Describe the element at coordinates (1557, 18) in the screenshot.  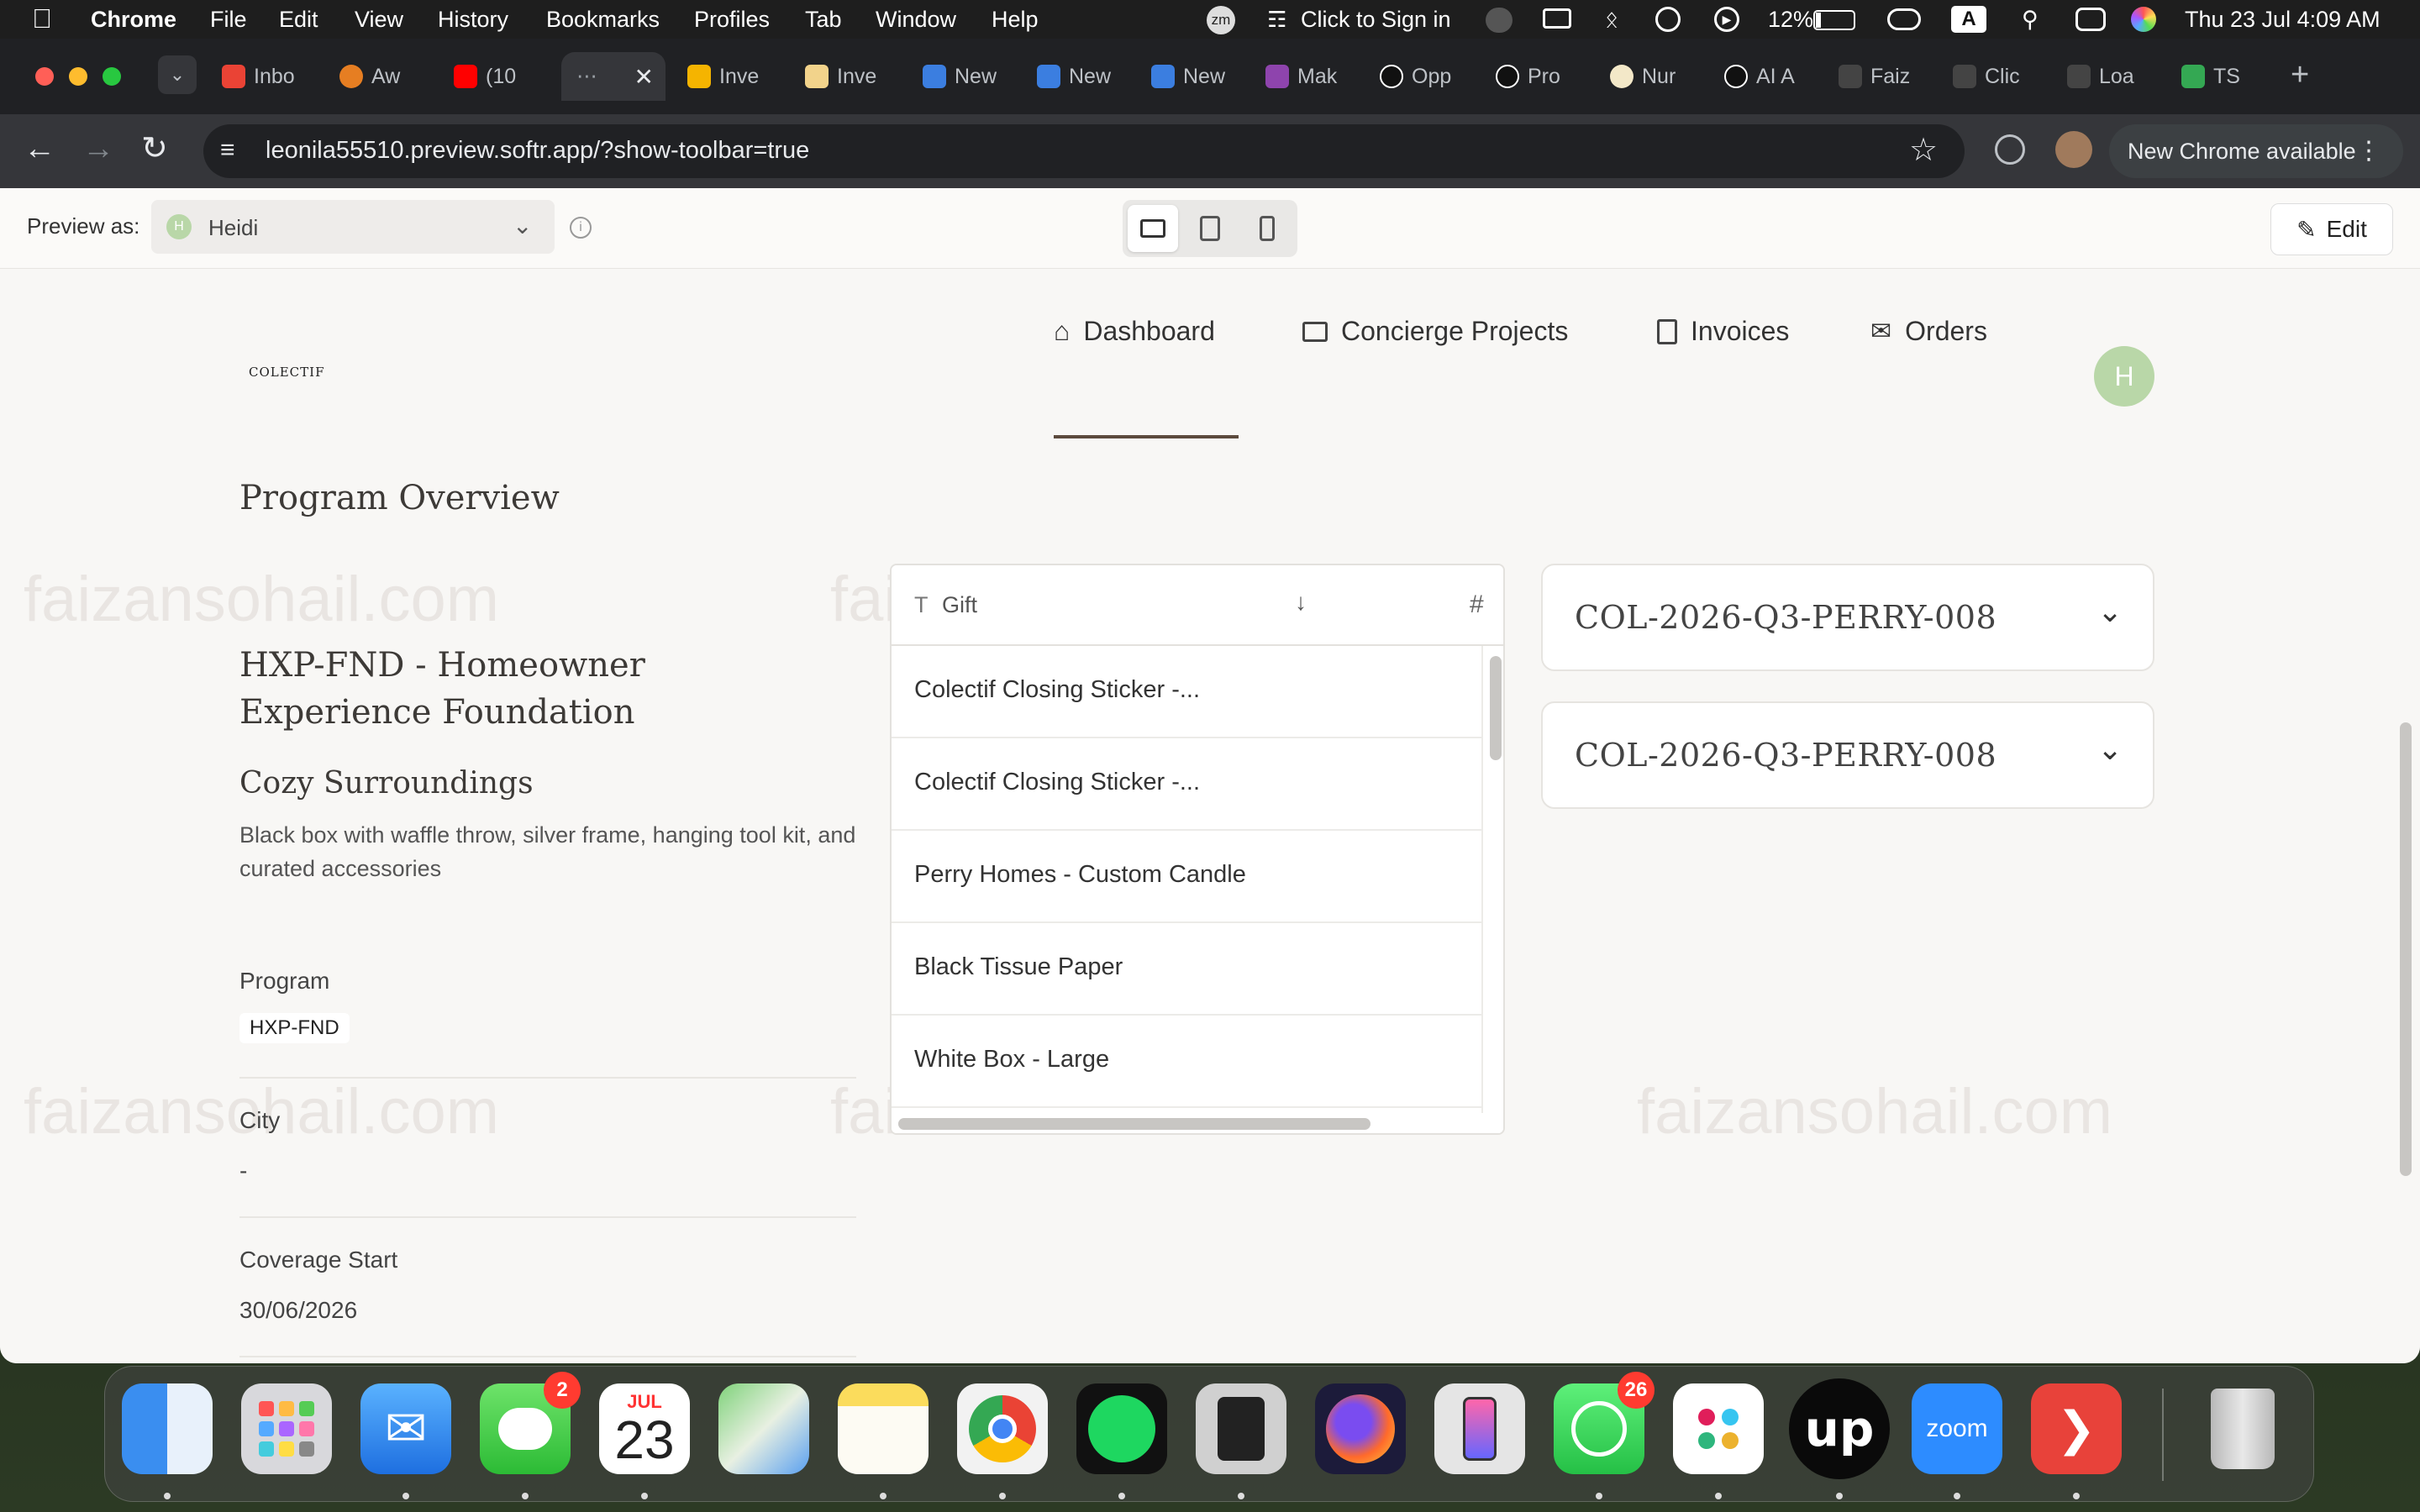
I see `display-icon` at that location.